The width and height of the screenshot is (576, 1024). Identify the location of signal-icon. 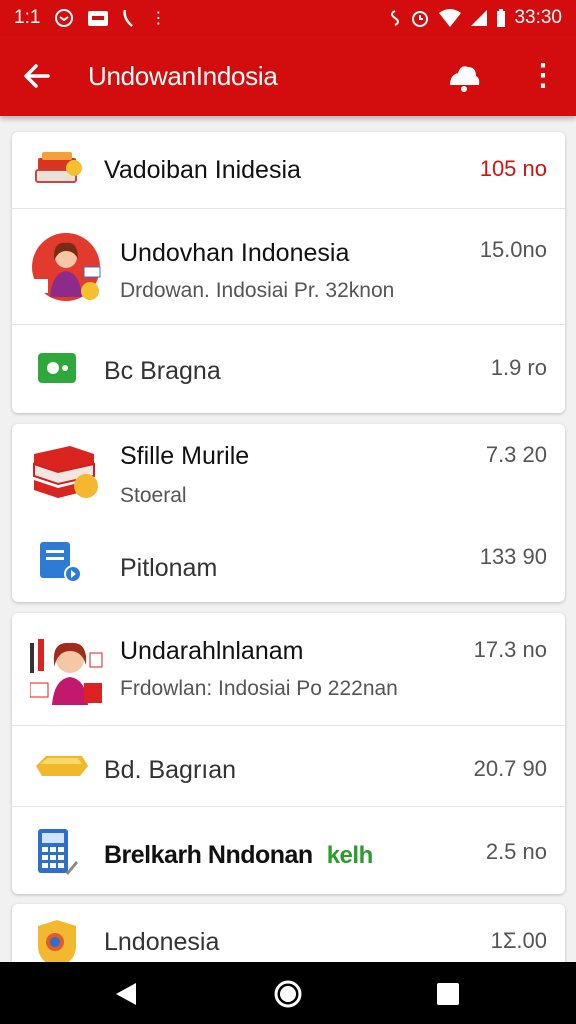
(395, 18).